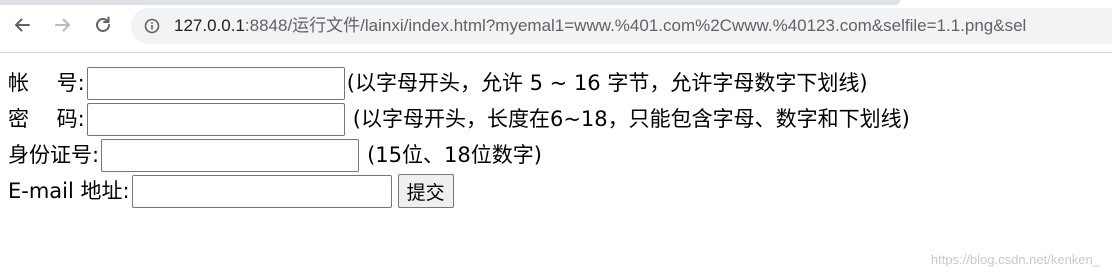 This screenshot has height=274, width=1112. Describe the element at coordinates (631, 119) in the screenshot. I see `password-hint: (以字母开头，长度在6~18，只能包含字母、数字和下划线)` at that location.